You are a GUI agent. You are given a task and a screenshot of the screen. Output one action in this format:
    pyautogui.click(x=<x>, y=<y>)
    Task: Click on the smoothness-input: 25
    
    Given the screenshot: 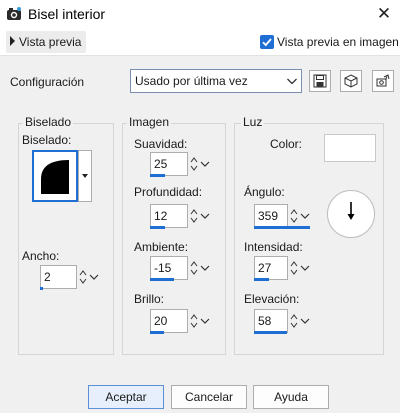 What is the action you would take?
    pyautogui.click(x=169, y=164)
    